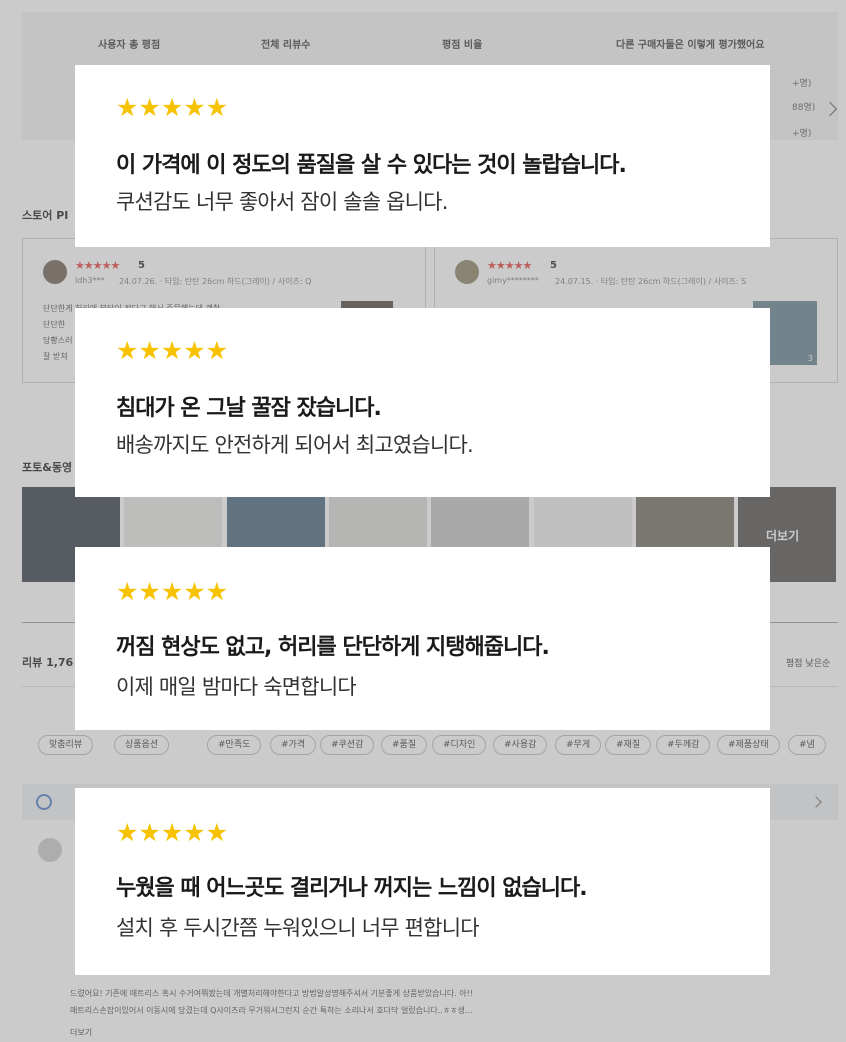 This screenshot has width=846, height=1042. What do you see at coordinates (748, 745) in the screenshot?
I see `filter-tag: #제품상태` at bounding box center [748, 745].